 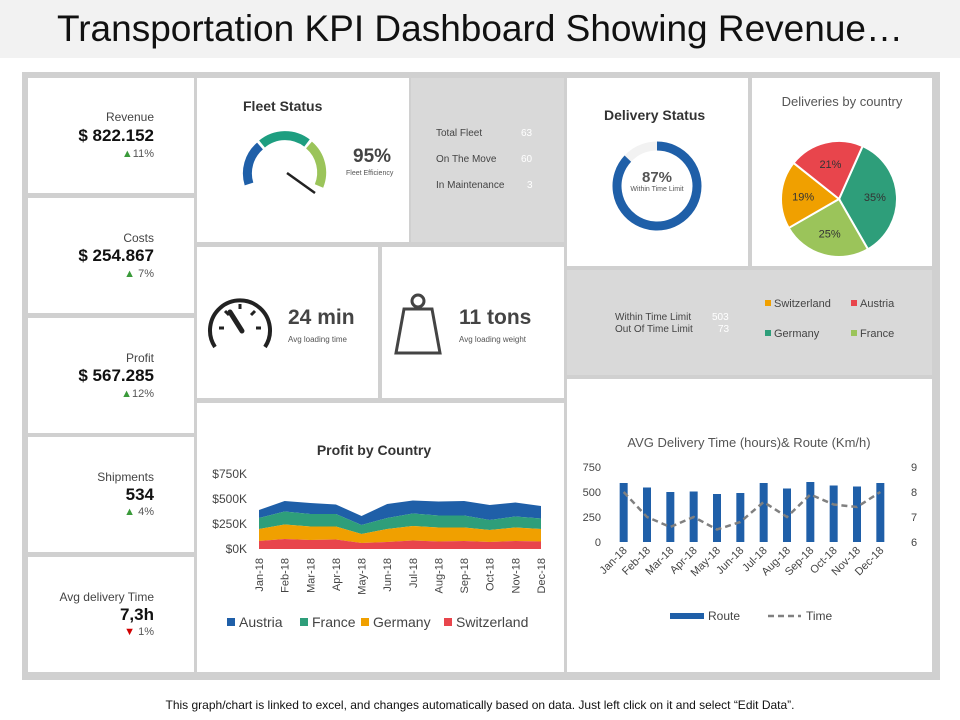 What do you see at coordinates (129, 117) in the screenshot?
I see `kpi-label: Revenue` at bounding box center [129, 117].